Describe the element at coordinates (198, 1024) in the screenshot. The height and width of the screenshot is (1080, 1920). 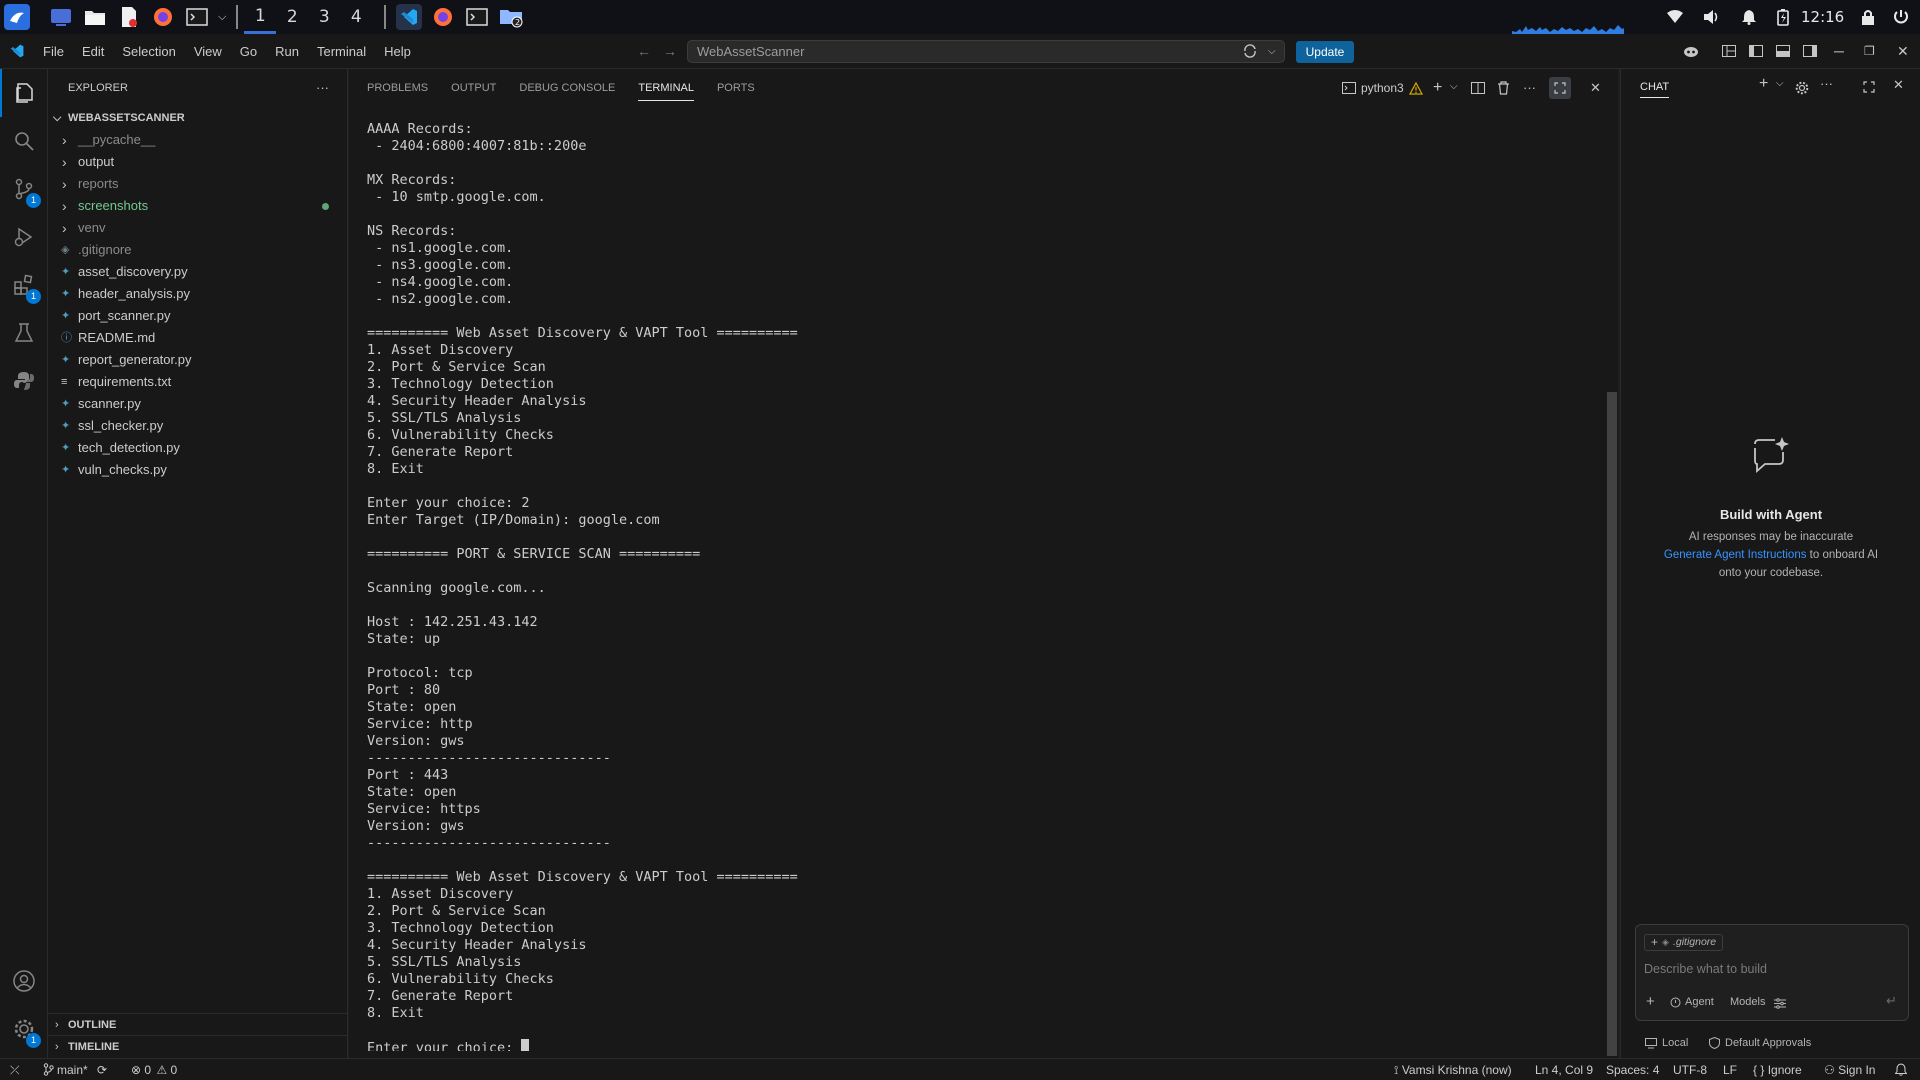
I see `outline-section: › OUTLINE` at that location.